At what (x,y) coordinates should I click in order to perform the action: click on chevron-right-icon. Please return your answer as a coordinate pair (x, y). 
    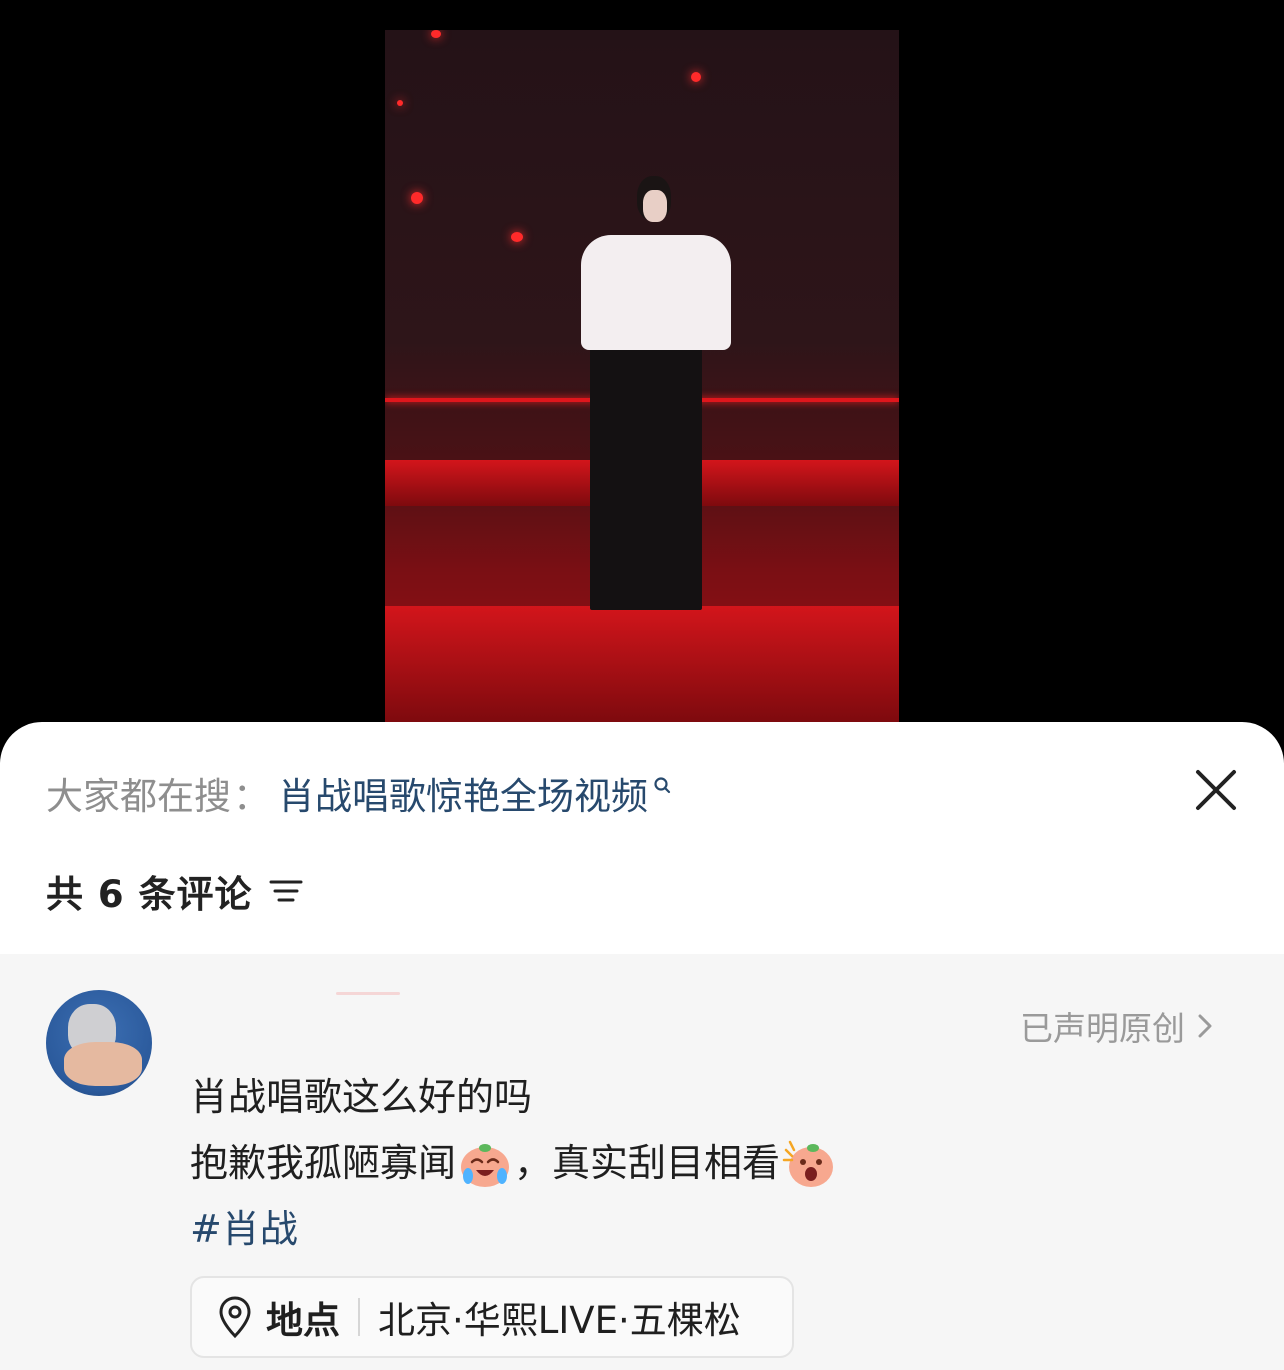
    Looking at the image, I should click on (1205, 1026).